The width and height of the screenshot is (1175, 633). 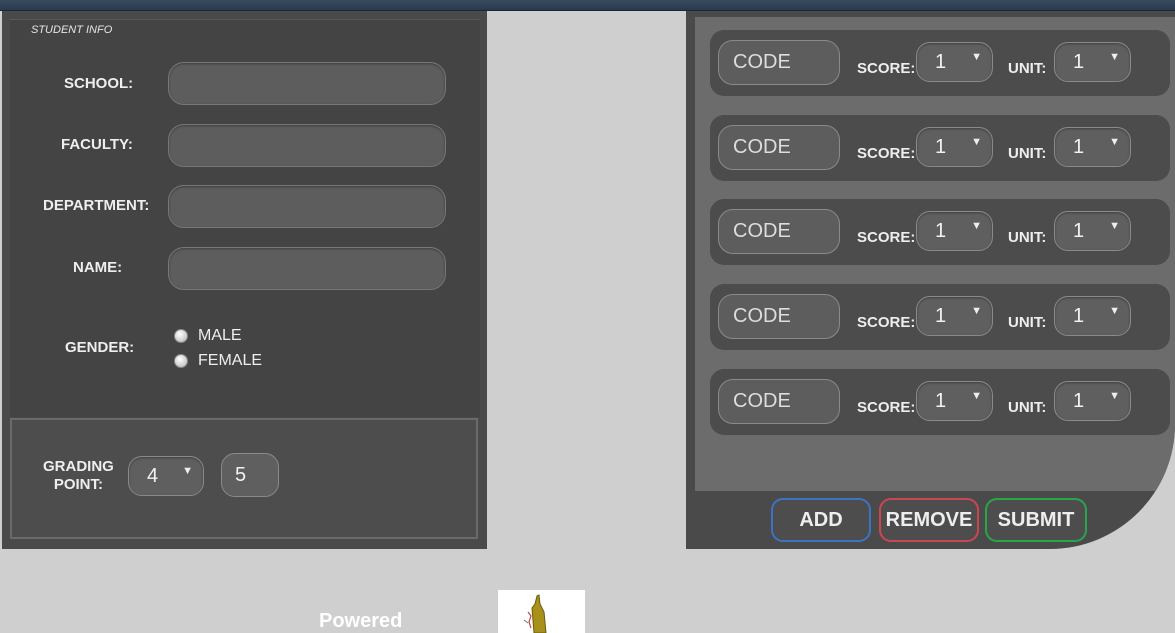 I want to click on gender-label: GENDER:, so click(x=100, y=347).